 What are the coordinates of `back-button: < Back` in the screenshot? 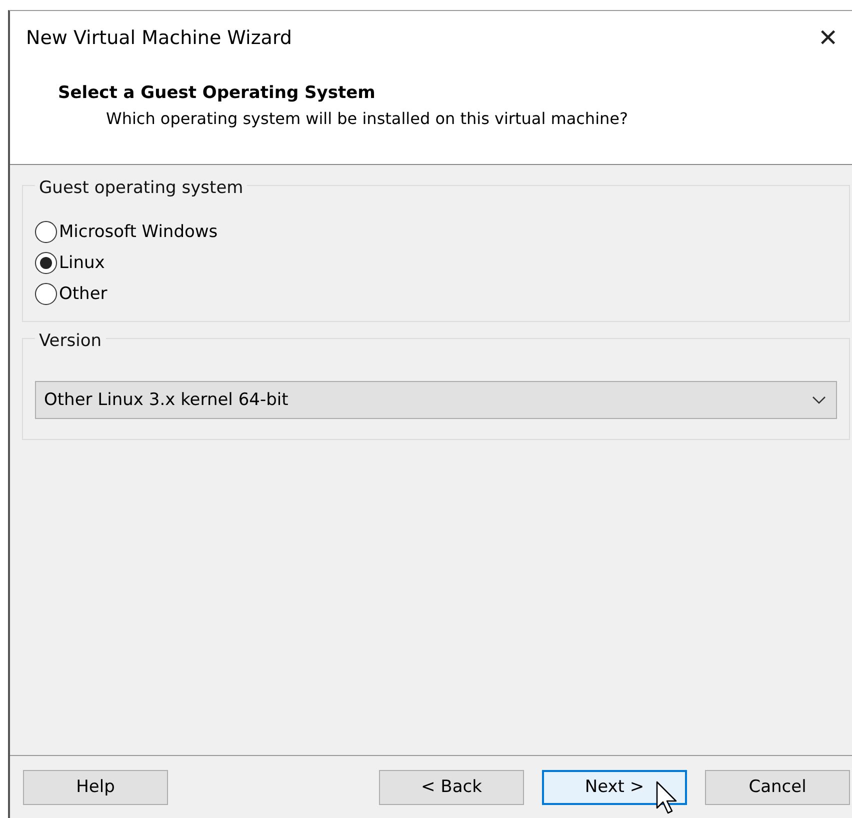 It's located at (451, 787).